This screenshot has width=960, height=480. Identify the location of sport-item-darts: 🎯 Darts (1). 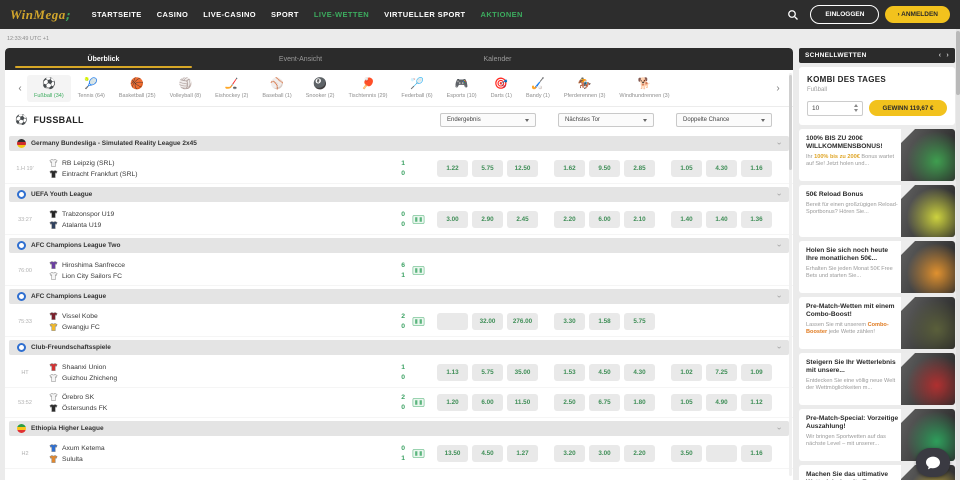
(501, 88).